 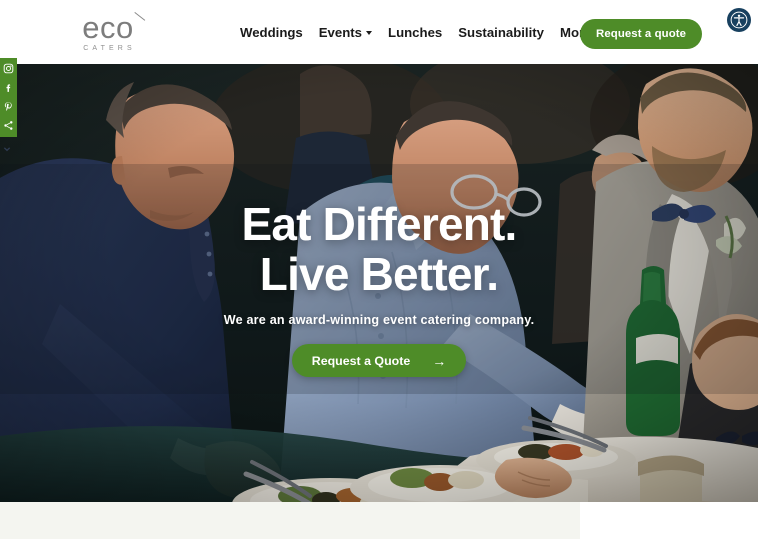 What do you see at coordinates (8, 87) in the screenshot?
I see `facebook-icon` at bounding box center [8, 87].